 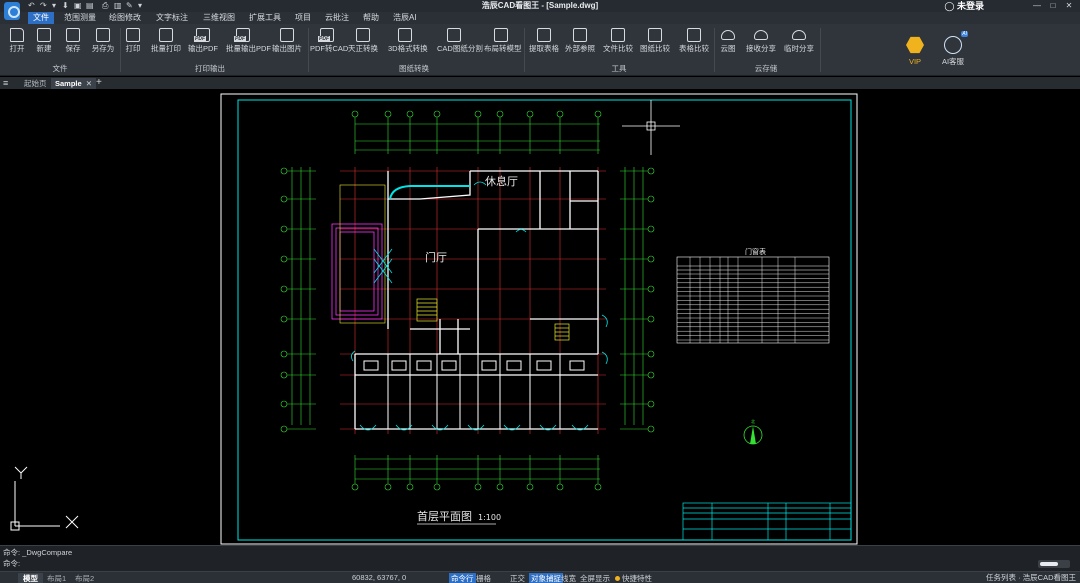 I want to click on export-image-button: 输出图片, so click(x=287, y=45).